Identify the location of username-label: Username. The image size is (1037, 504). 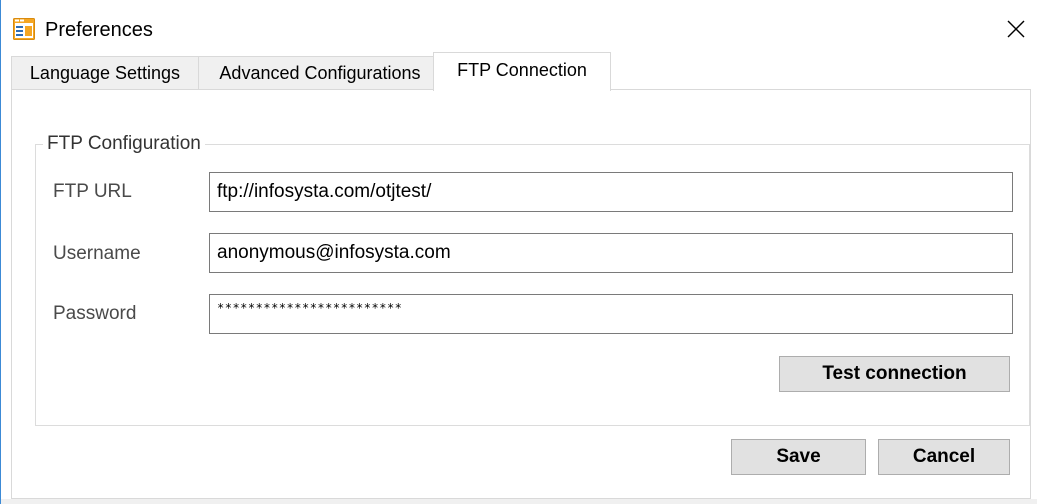
(97, 253).